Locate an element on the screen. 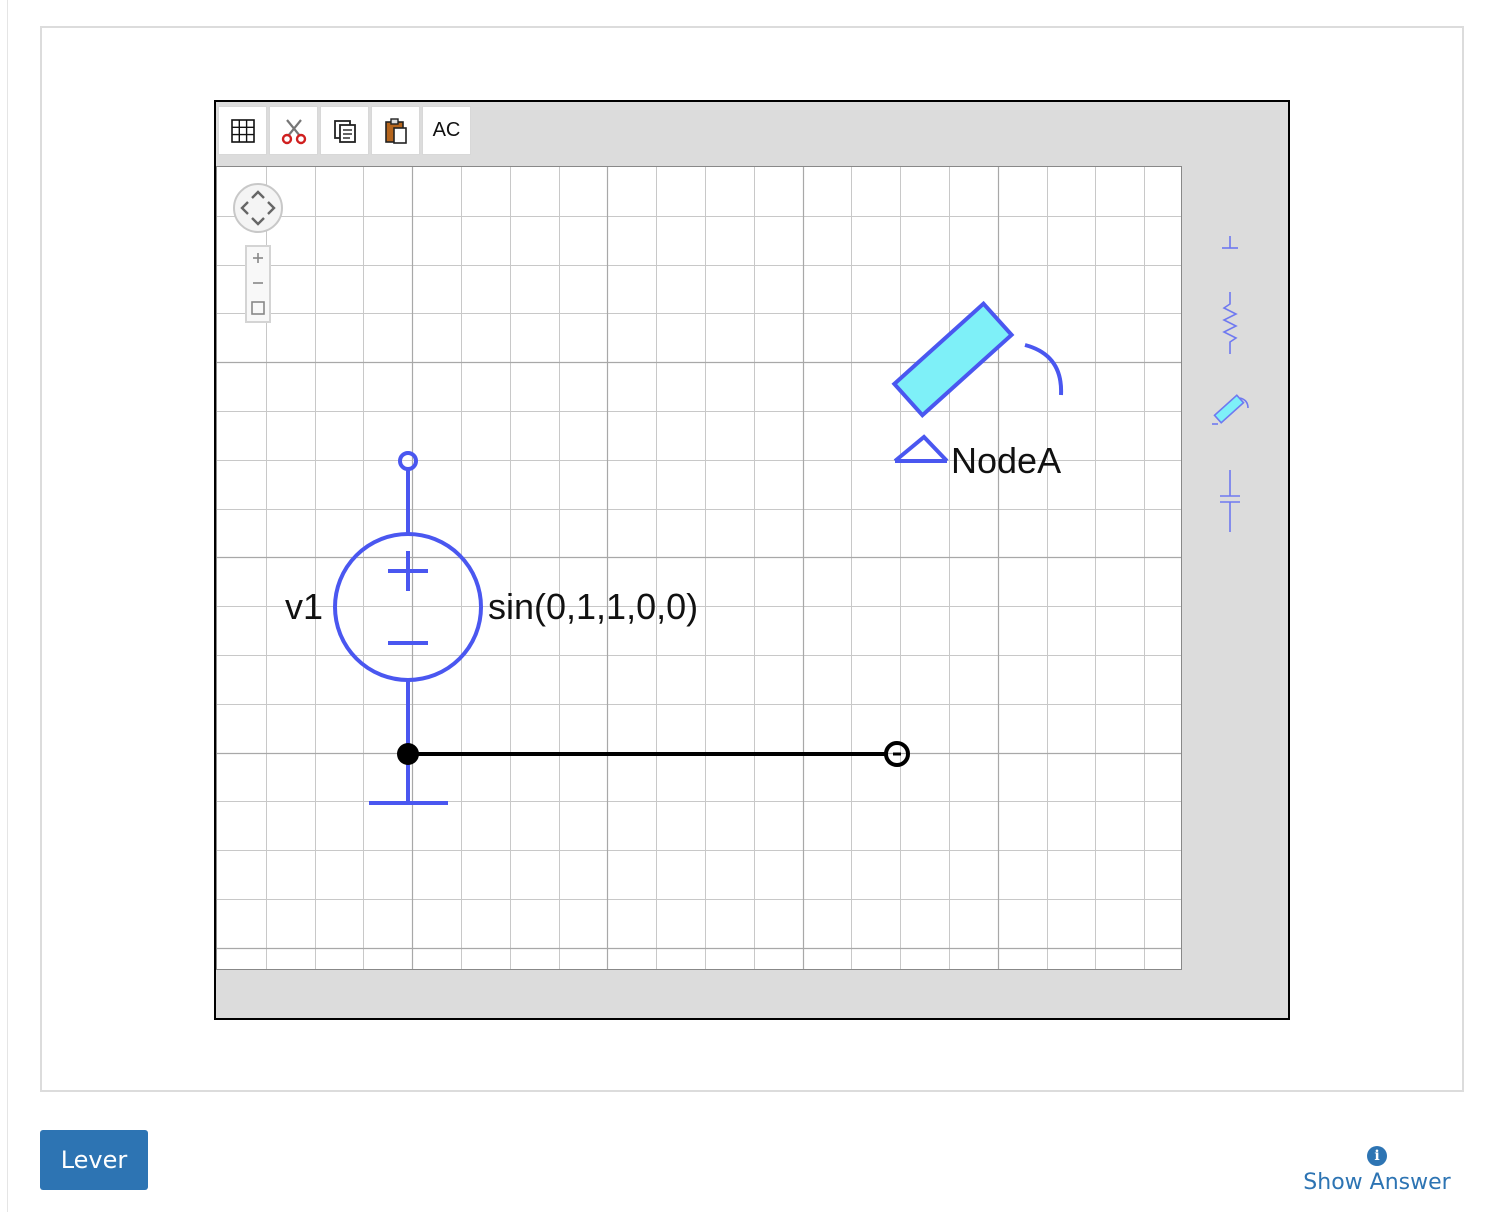  cut-button is located at coordinates (293, 130).